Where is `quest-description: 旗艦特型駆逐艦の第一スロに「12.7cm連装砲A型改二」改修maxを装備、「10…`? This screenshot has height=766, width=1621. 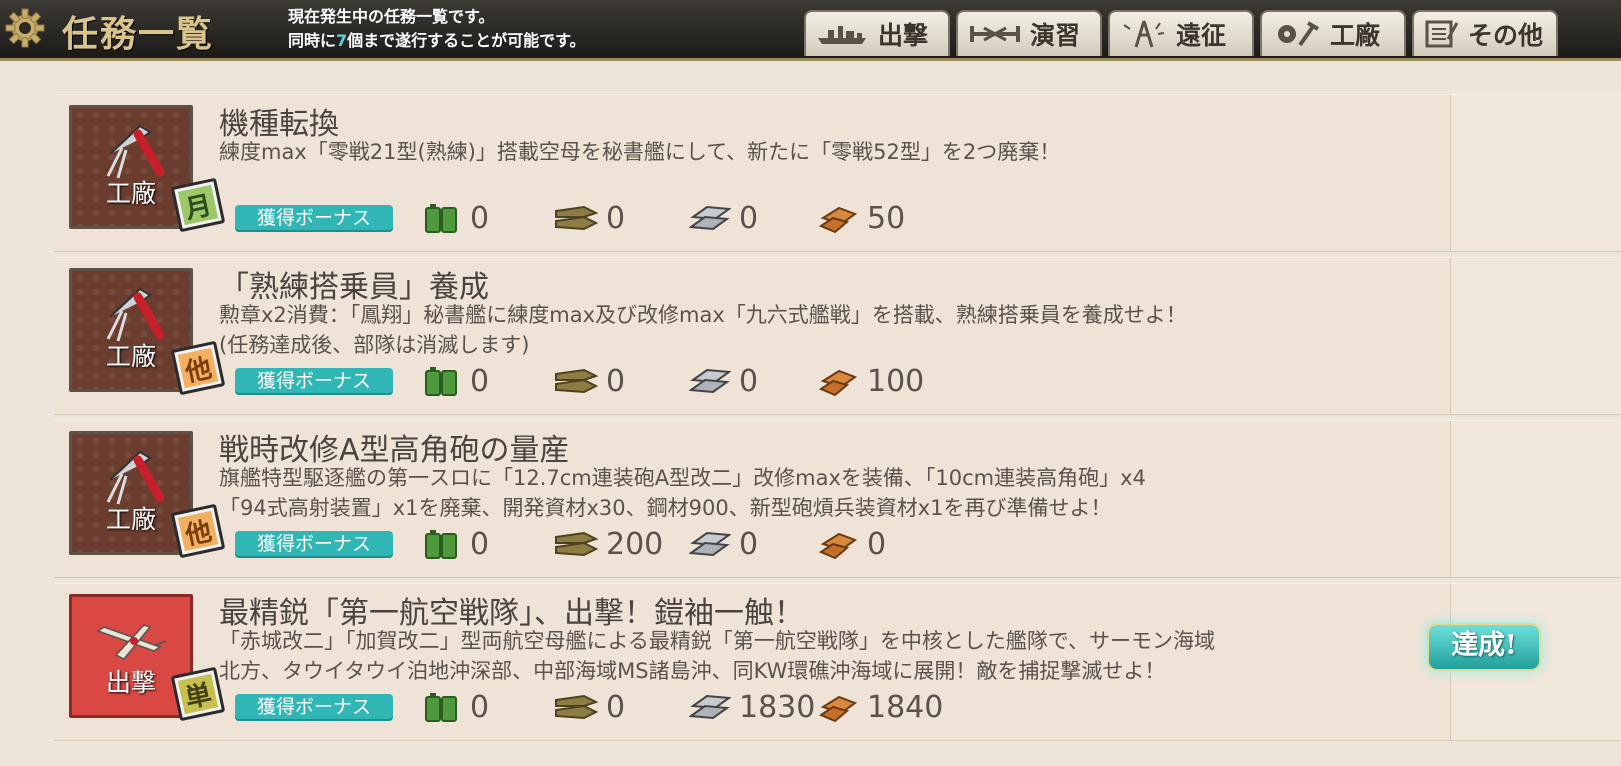
quest-description: 旗艦特型駆逐艦の第一スロに「12.7cm連装砲A型改二」改修maxを装備、「10… is located at coordinates (682, 493).